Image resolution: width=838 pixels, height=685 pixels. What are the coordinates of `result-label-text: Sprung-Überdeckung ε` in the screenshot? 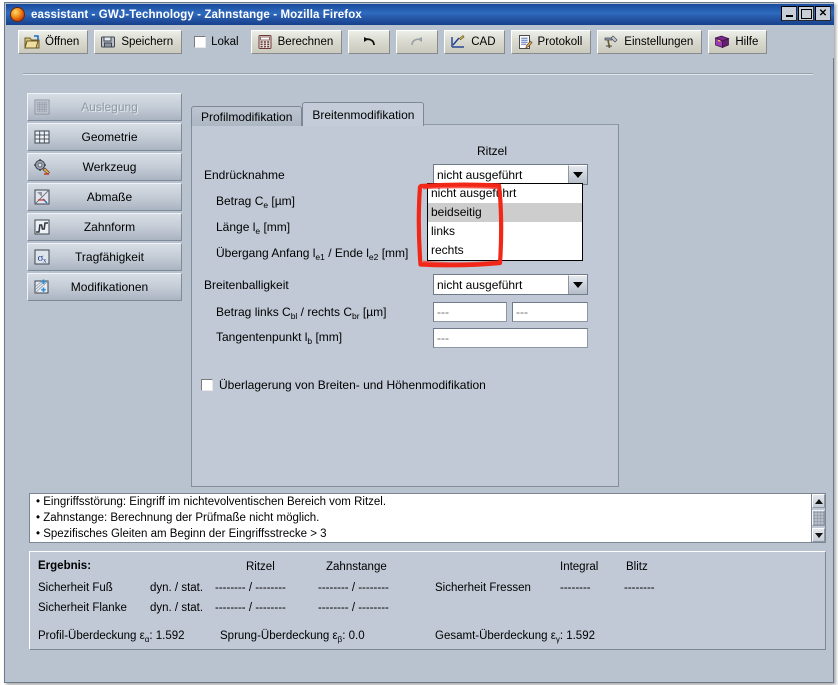 It's located at (279, 636).